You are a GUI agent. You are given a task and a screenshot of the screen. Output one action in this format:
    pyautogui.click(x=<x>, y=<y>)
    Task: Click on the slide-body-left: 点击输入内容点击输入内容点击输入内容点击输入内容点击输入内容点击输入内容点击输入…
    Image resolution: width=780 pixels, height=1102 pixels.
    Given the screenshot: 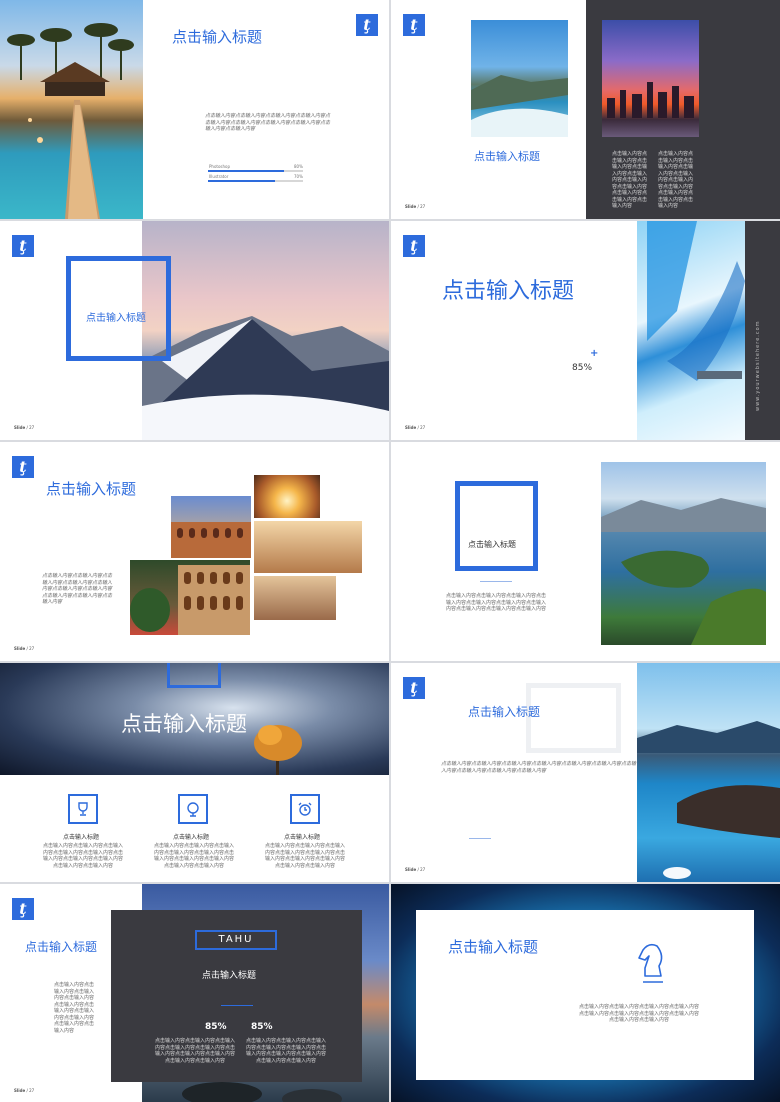 What is the action you would take?
    pyautogui.click(x=631, y=180)
    